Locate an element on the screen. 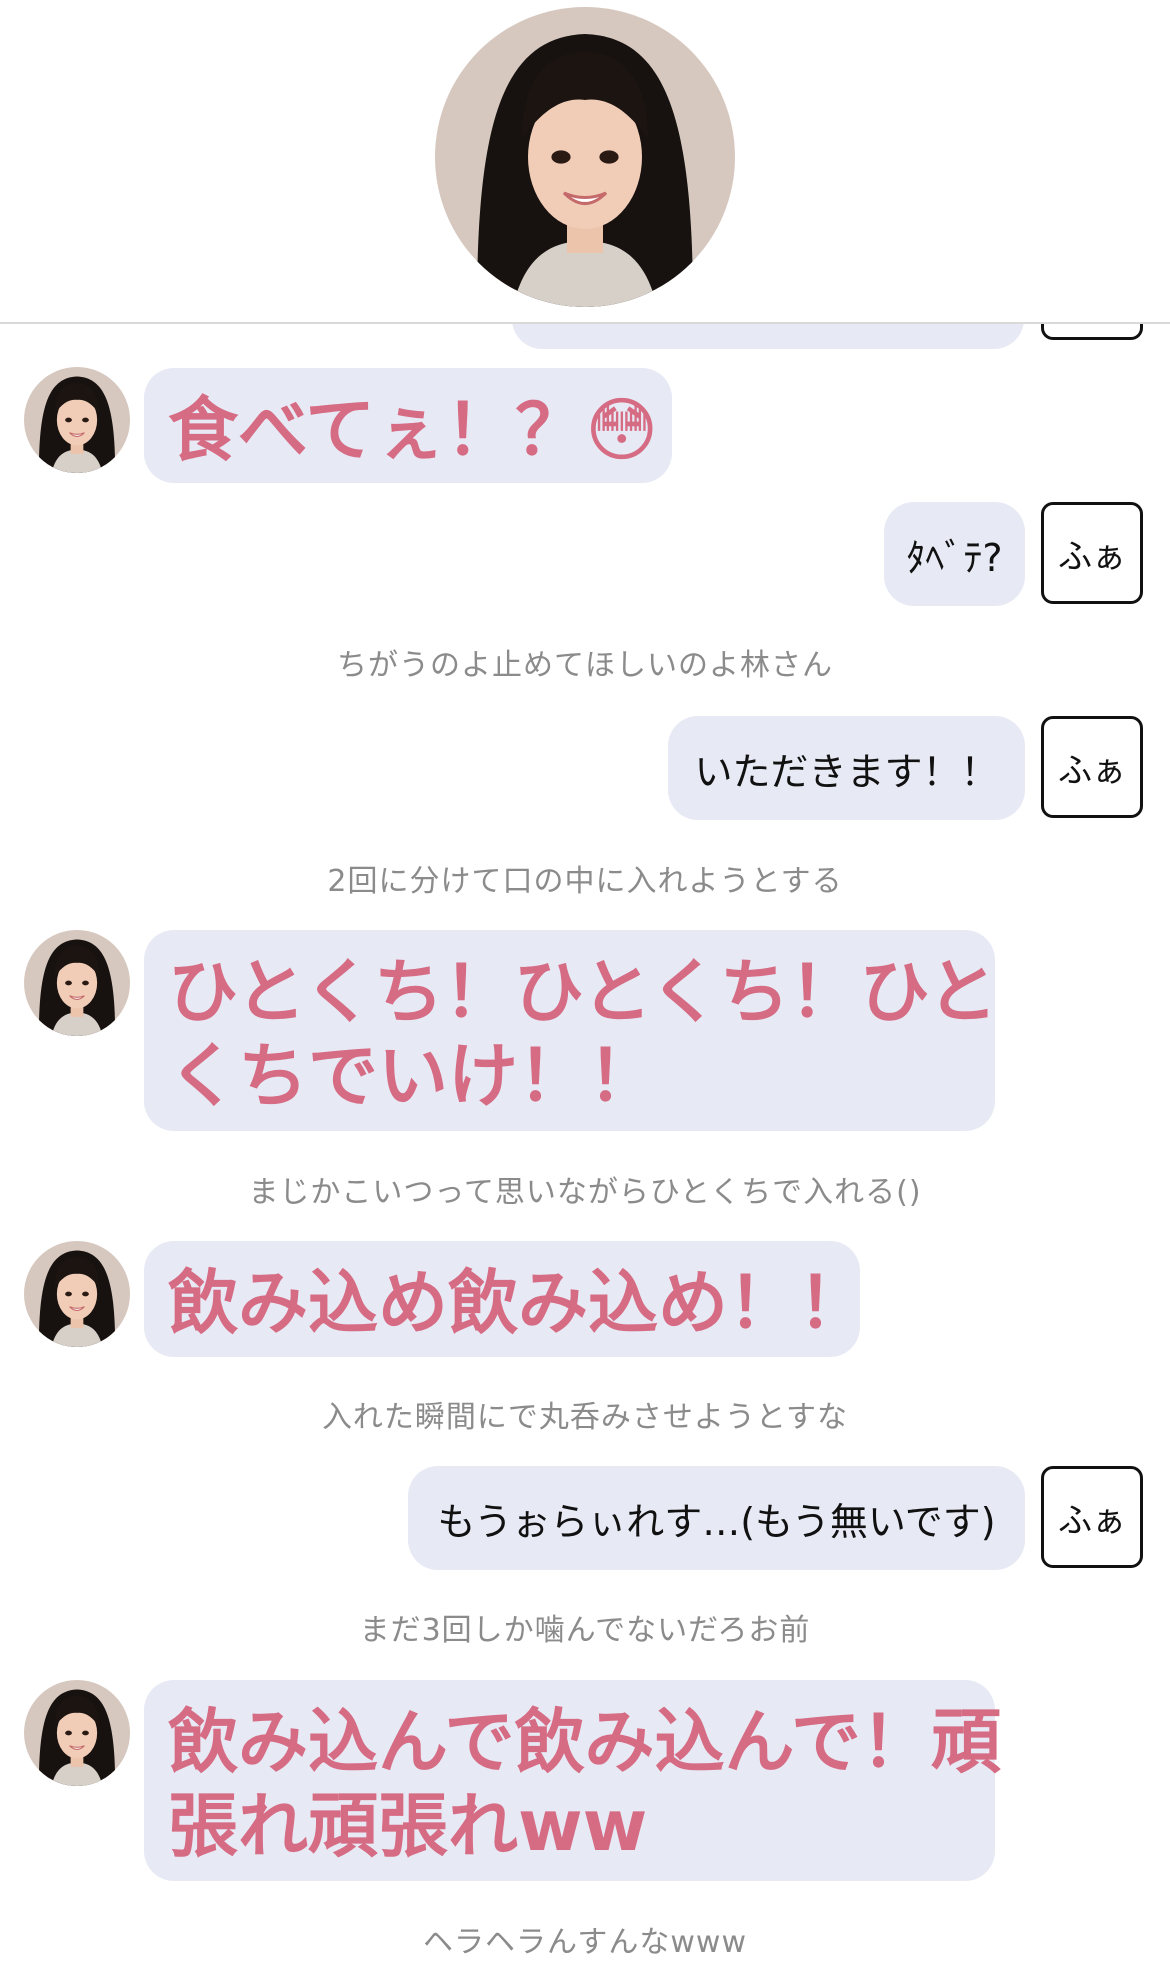  message-bubble-left: 飲み込め飲み込め！！ is located at coordinates (506, 1299).